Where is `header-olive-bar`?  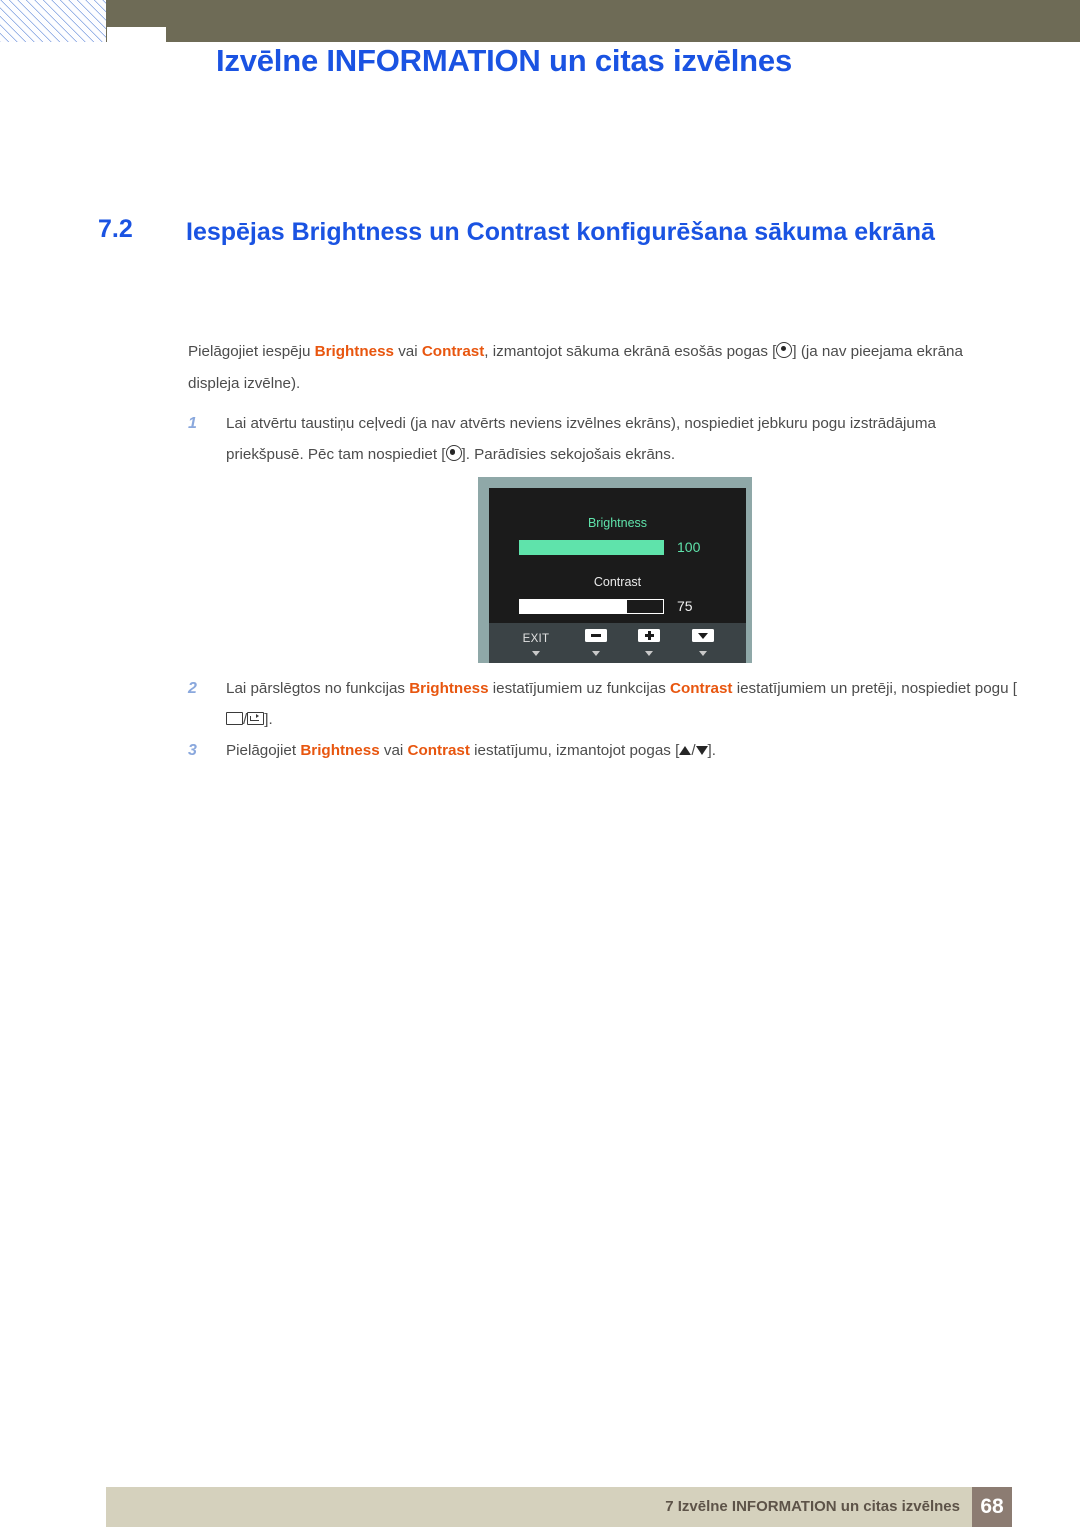
header-olive-bar is located at coordinates (593, 21).